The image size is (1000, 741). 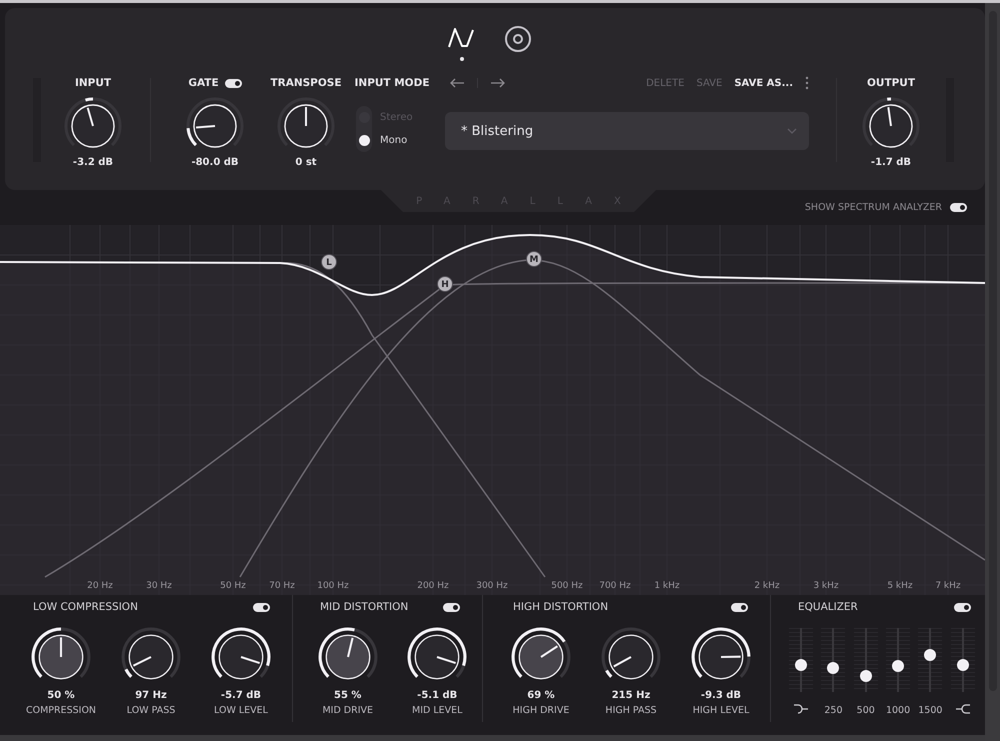 What do you see at coordinates (241, 695) in the screenshot?
I see `knob-value: -5.7 dB` at bounding box center [241, 695].